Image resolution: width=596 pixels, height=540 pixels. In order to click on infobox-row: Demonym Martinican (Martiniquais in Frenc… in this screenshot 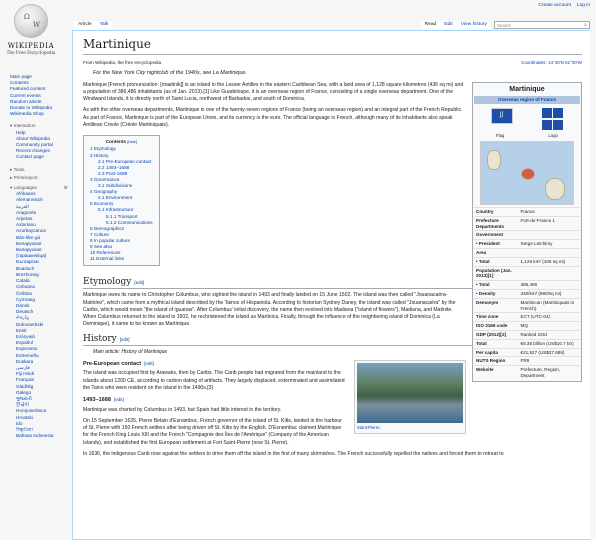, I will do `click(527, 305)`.